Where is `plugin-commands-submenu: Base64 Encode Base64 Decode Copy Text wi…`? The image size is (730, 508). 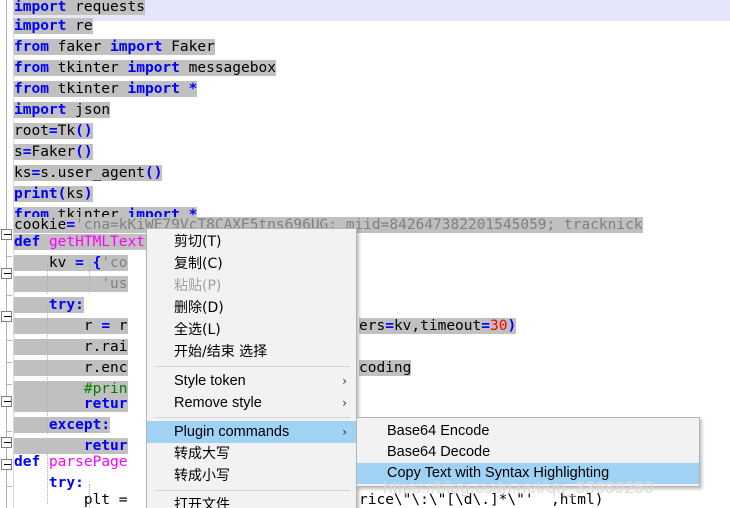
plugin-commands-submenu: Base64 Encode Base64 Decode Copy Text wi… is located at coordinates (528, 452).